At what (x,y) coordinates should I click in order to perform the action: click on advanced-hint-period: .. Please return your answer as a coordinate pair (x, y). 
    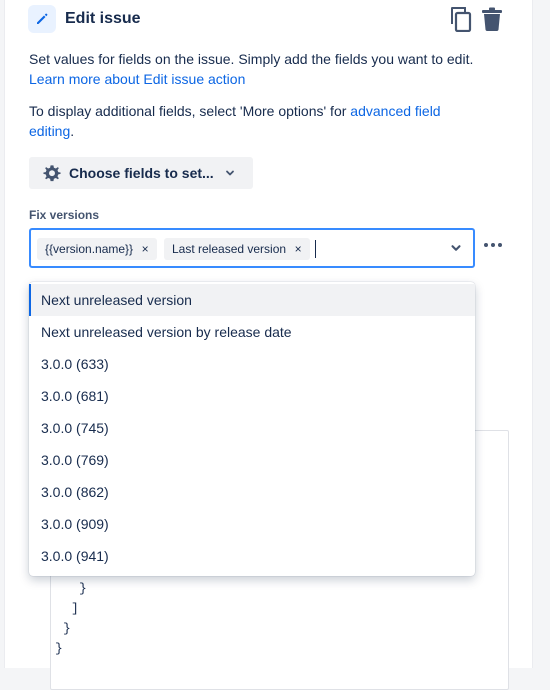
    Looking at the image, I should click on (72, 131).